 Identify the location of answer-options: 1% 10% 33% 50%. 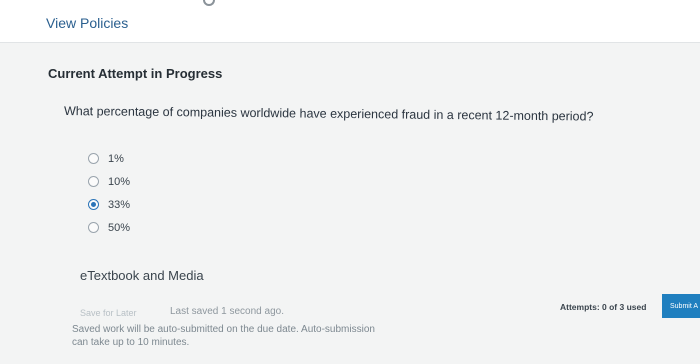
(109, 193).